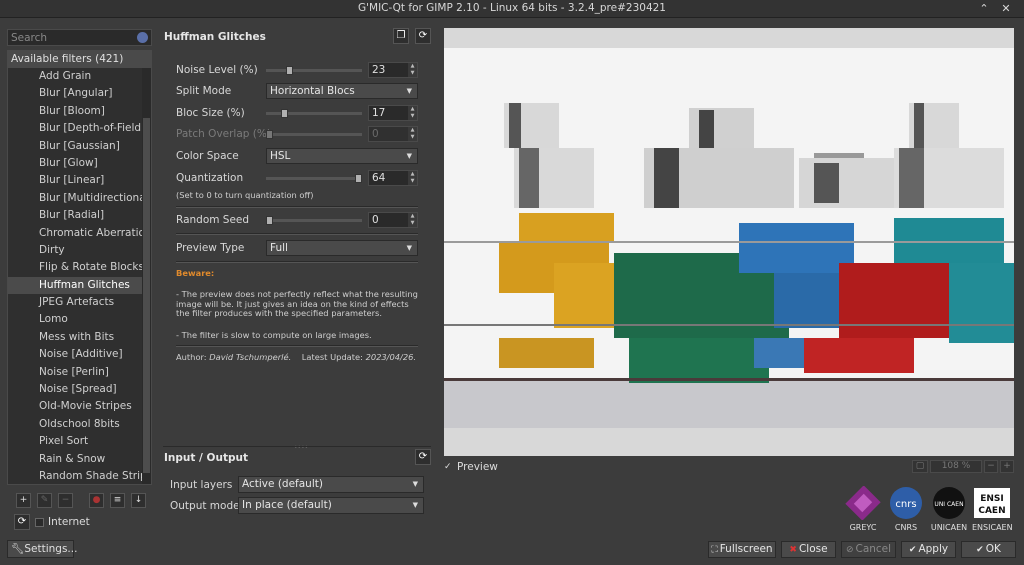 The image size is (1024, 565). What do you see at coordinates (79, 319) in the screenshot?
I see `filter-item: Lomo` at bounding box center [79, 319].